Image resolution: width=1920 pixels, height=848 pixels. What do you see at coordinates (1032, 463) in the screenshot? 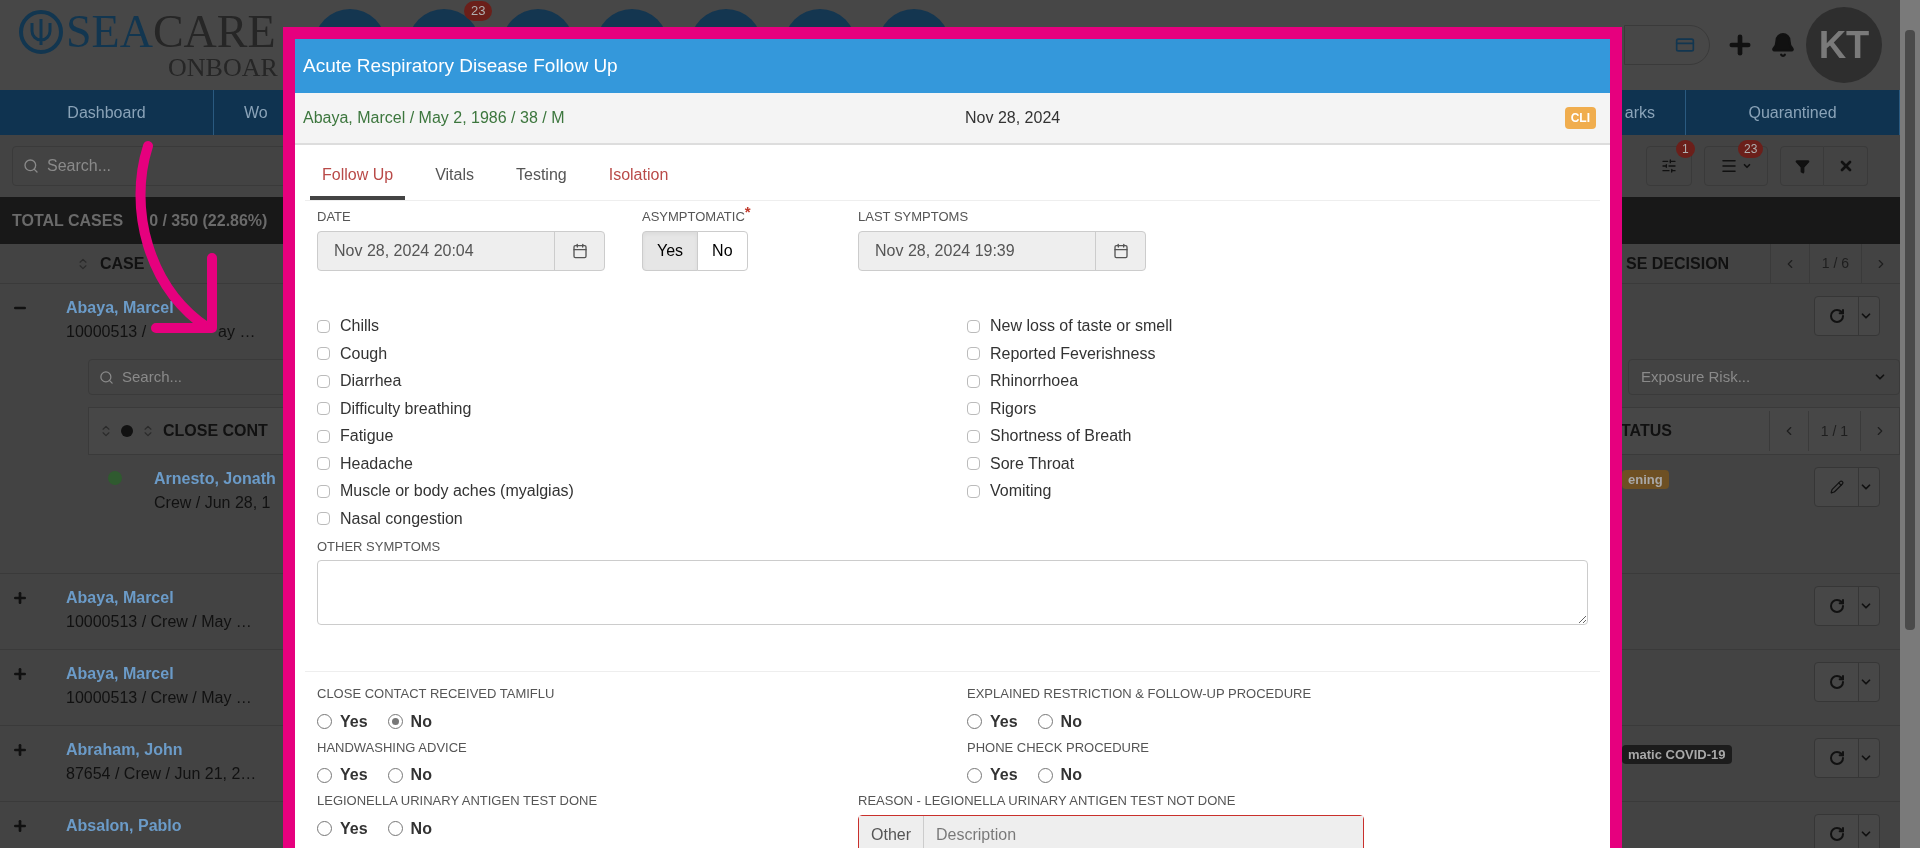
I see `checkbox-label: Sore Throat` at bounding box center [1032, 463].